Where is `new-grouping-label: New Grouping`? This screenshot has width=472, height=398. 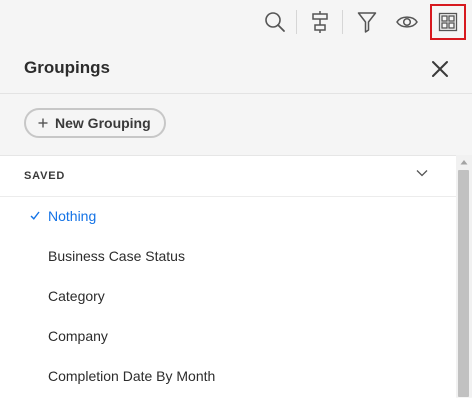 new-grouping-label: New Grouping is located at coordinates (103, 123).